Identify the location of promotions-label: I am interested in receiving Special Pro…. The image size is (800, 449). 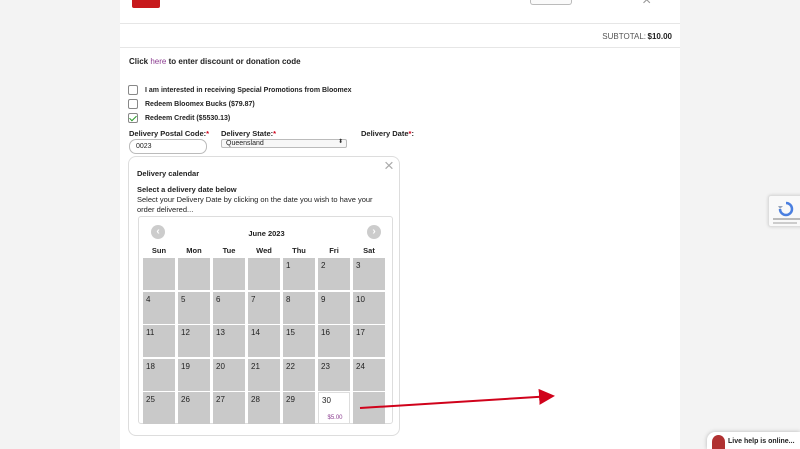
(248, 90).